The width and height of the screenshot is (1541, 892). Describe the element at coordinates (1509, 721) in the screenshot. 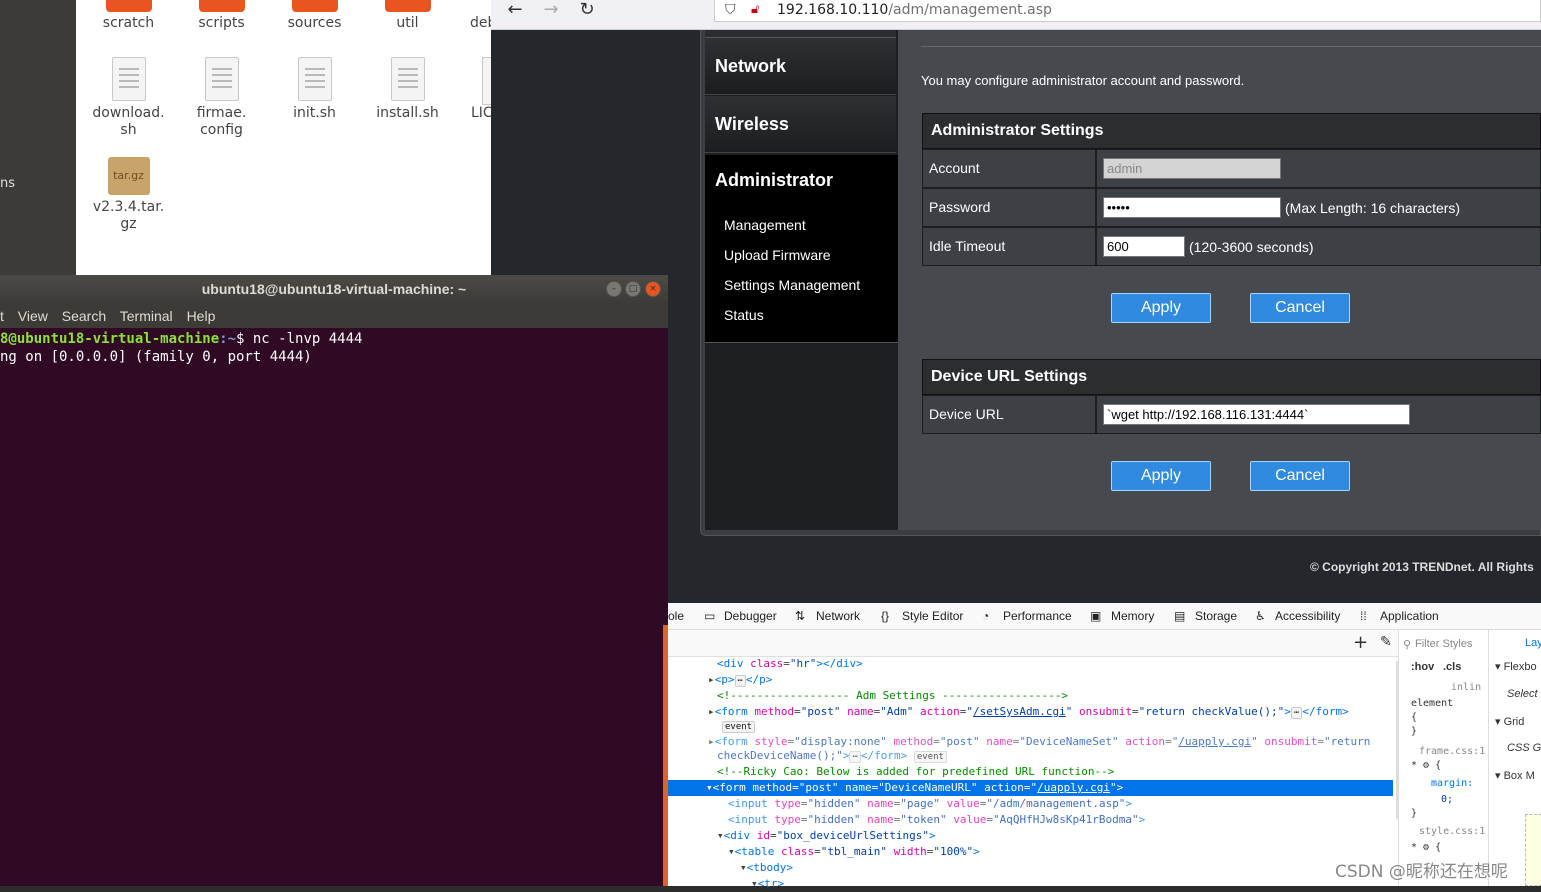

I see `grid-section: ▾ Grid` at that location.